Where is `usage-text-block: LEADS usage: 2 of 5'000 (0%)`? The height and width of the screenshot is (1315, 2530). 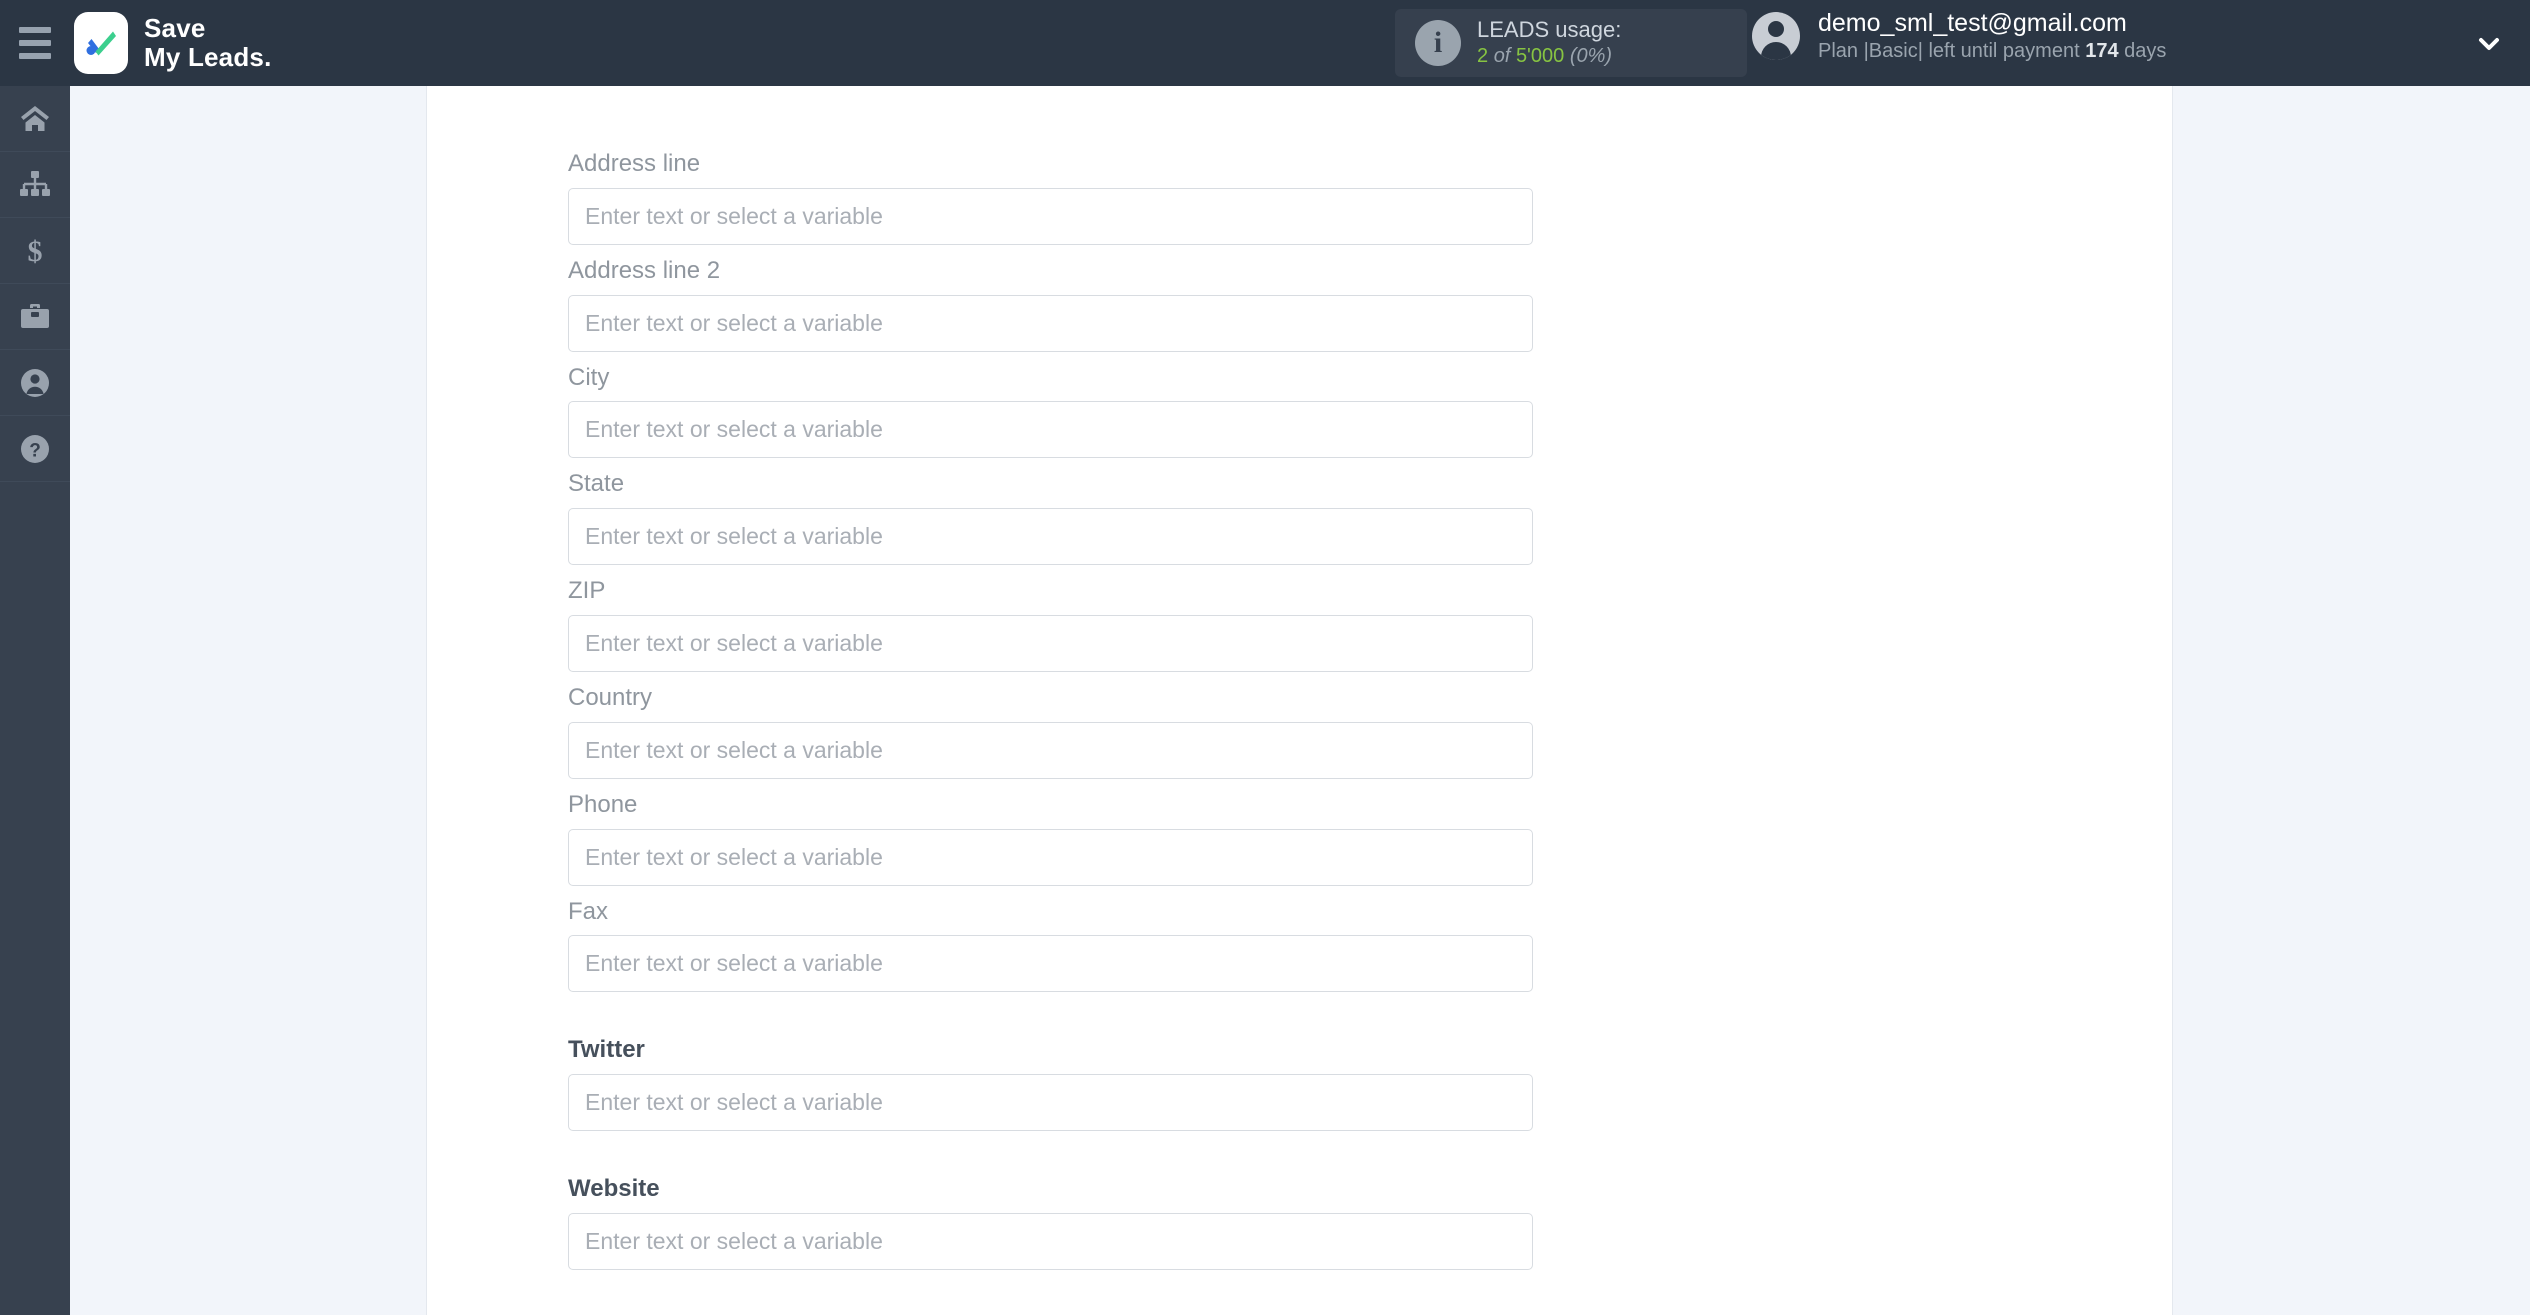
usage-text-block: LEADS usage: 2 of 5'000 (0%) is located at coordinates (1549, 42).